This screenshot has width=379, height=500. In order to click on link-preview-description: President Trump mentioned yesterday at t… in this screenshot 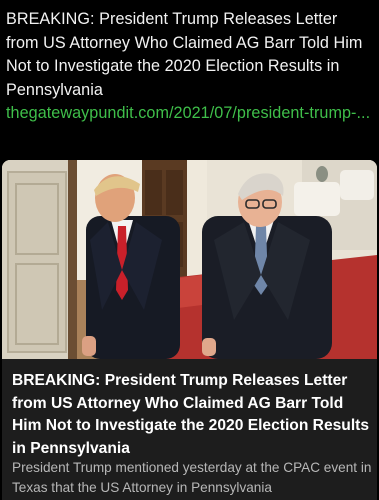, I will do `click(192, 477)`.